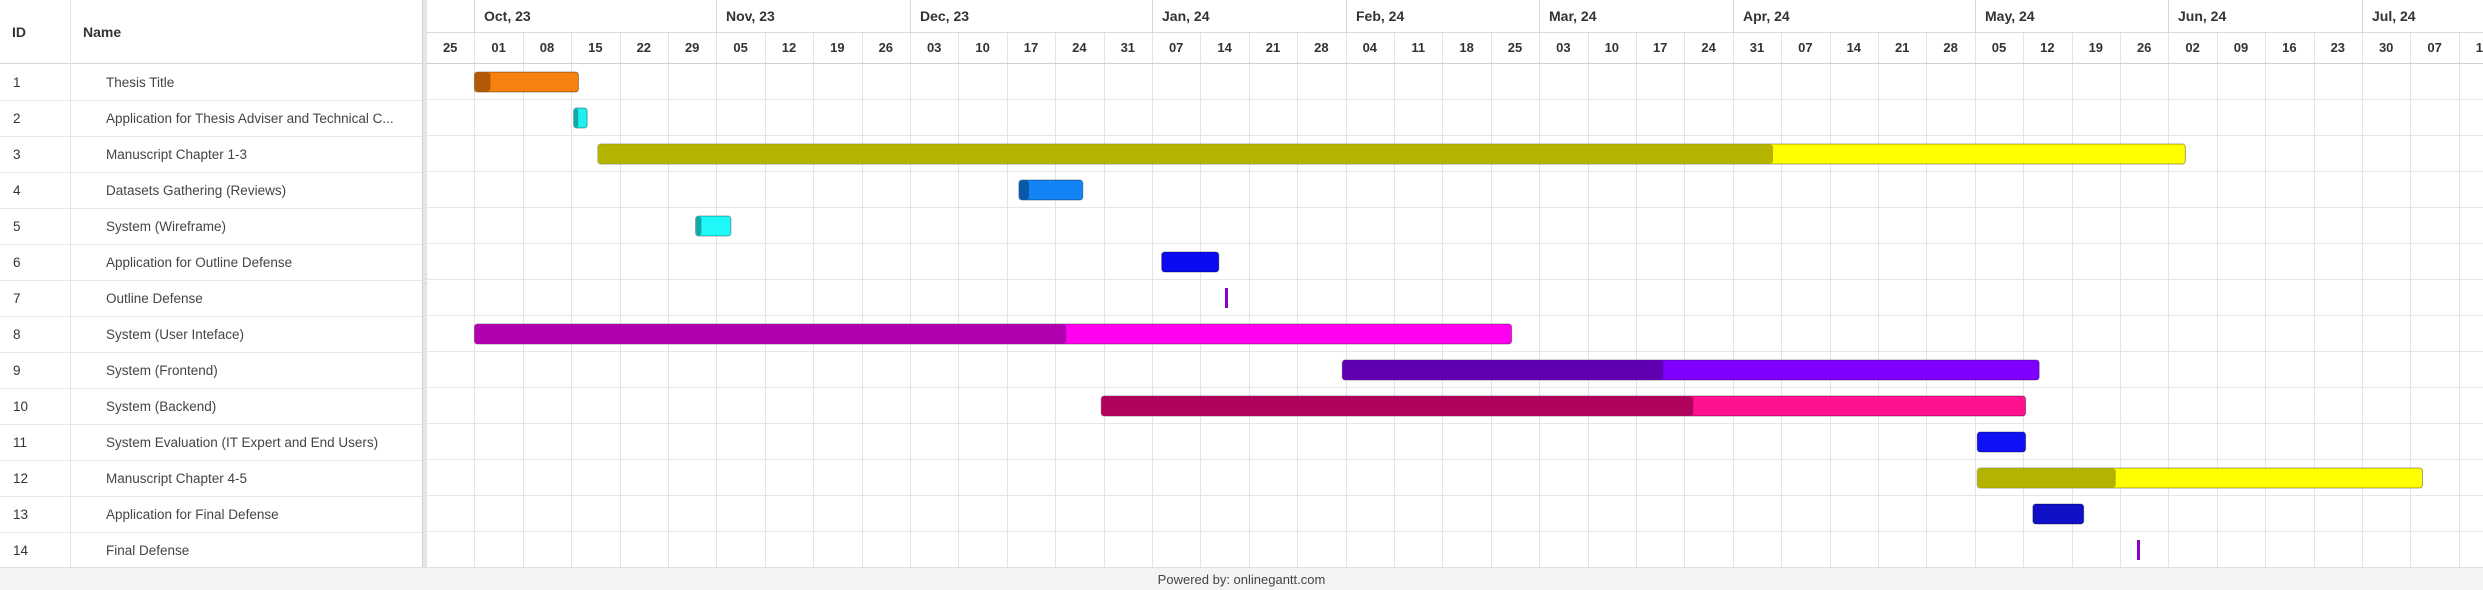 The width and height of the screenshot is (2483, 590). Describe the element at coordinates (162, 370) in the screenshot. I see `task-name: System (Frontend)` at that location.